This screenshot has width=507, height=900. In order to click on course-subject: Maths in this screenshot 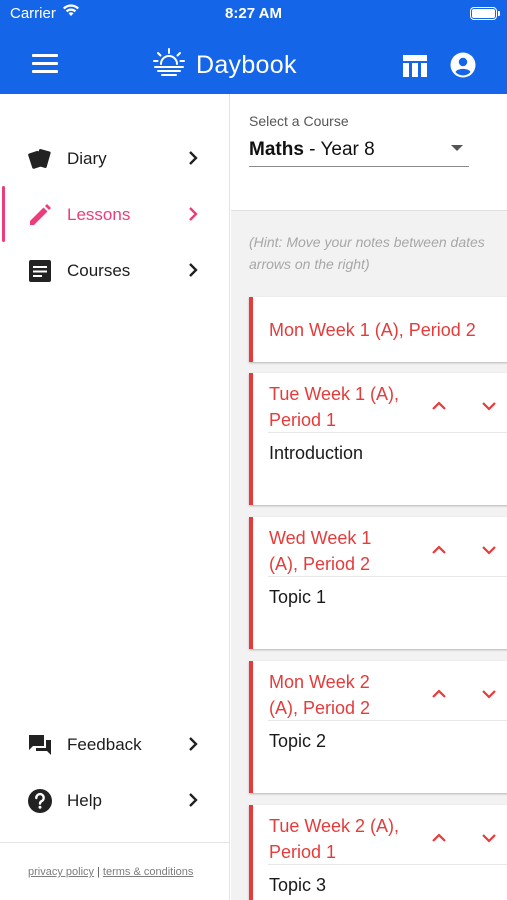, I will do `click(276, 149)`.